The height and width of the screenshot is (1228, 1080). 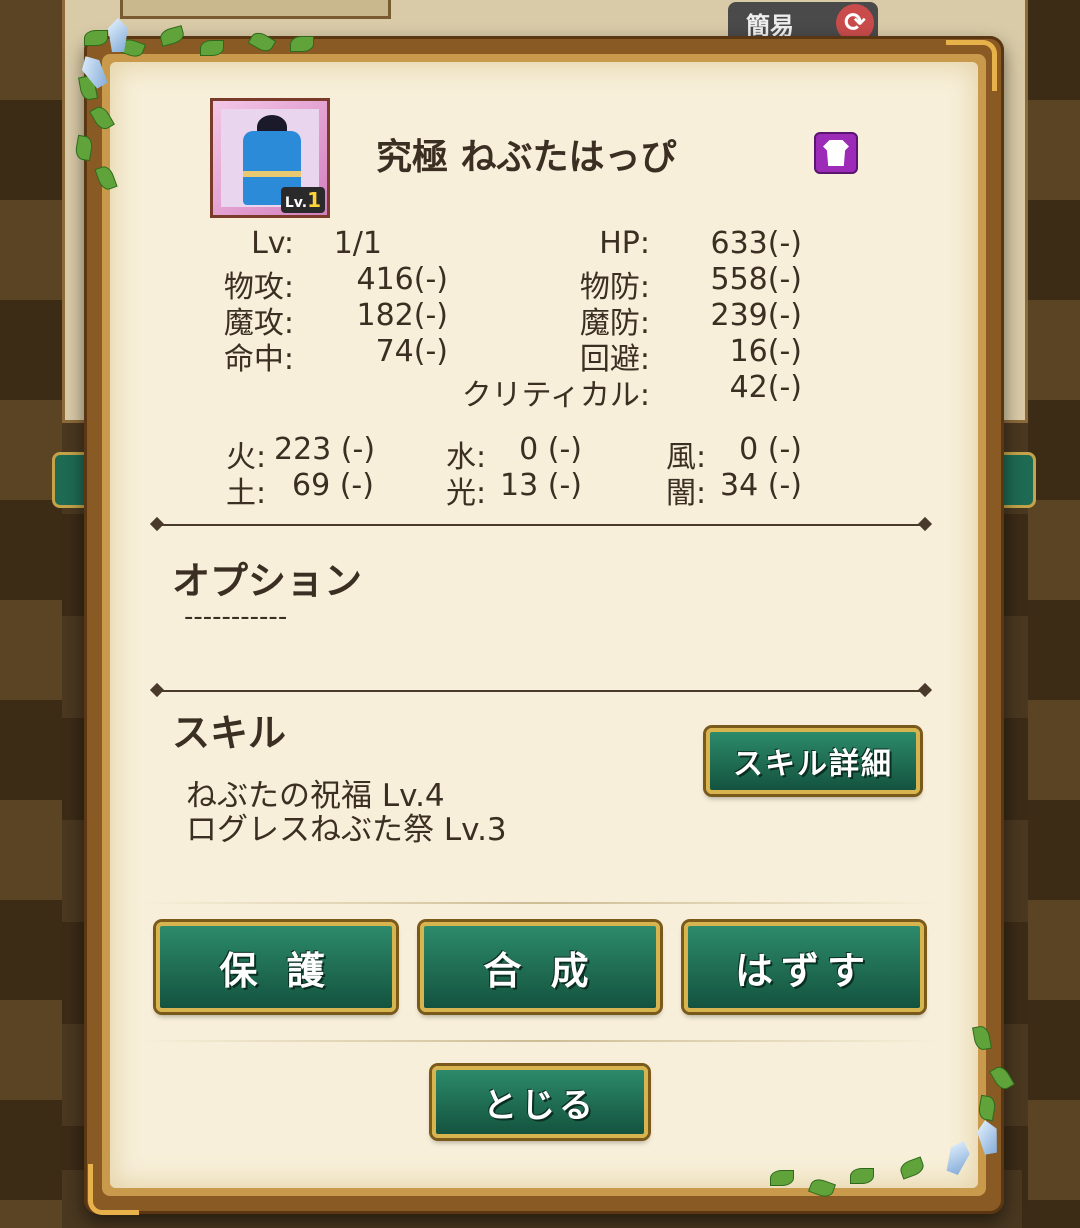 What do you see at coordinates (236, 617) in the screenshot?
I see `option-value: -----------` at bounding box center [236, 617].